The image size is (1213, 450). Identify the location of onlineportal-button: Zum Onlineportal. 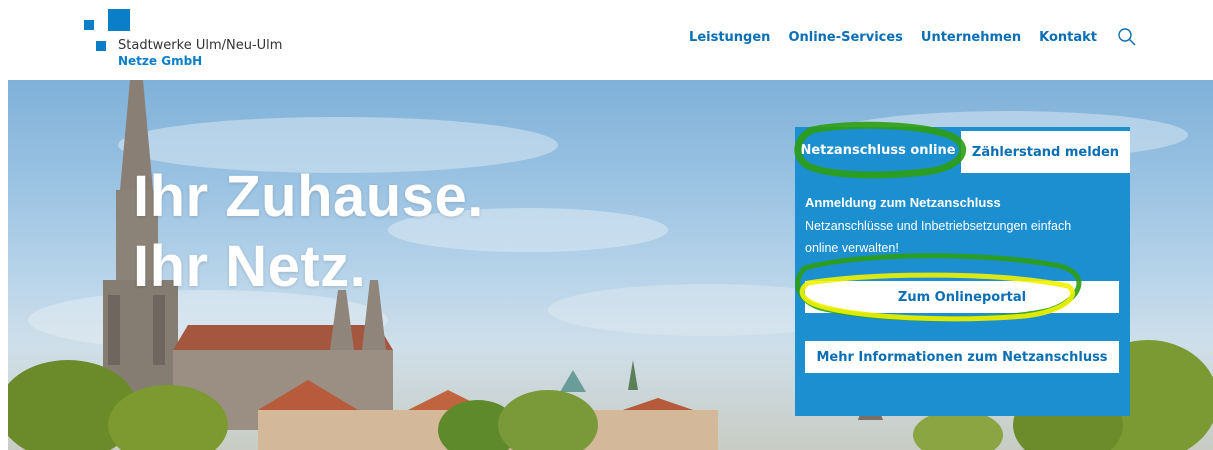
(962, 297).